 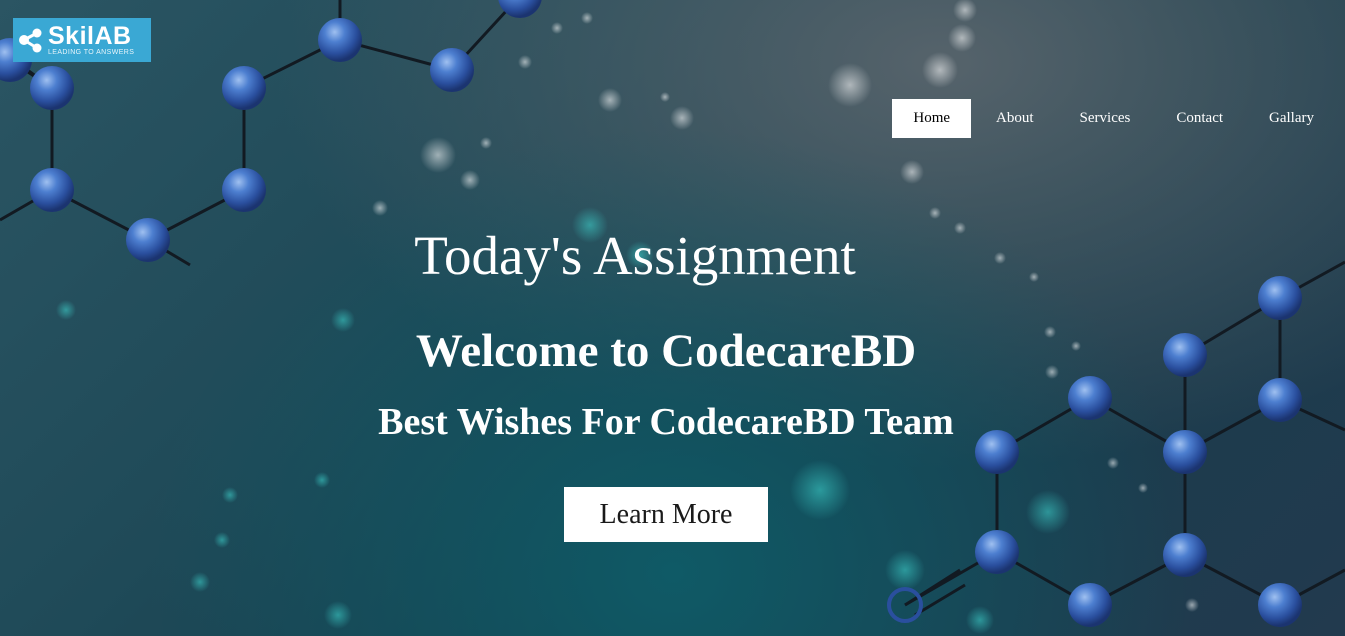 I want to click on nav-gallary: Gallary, so click(x=1291, y=118).